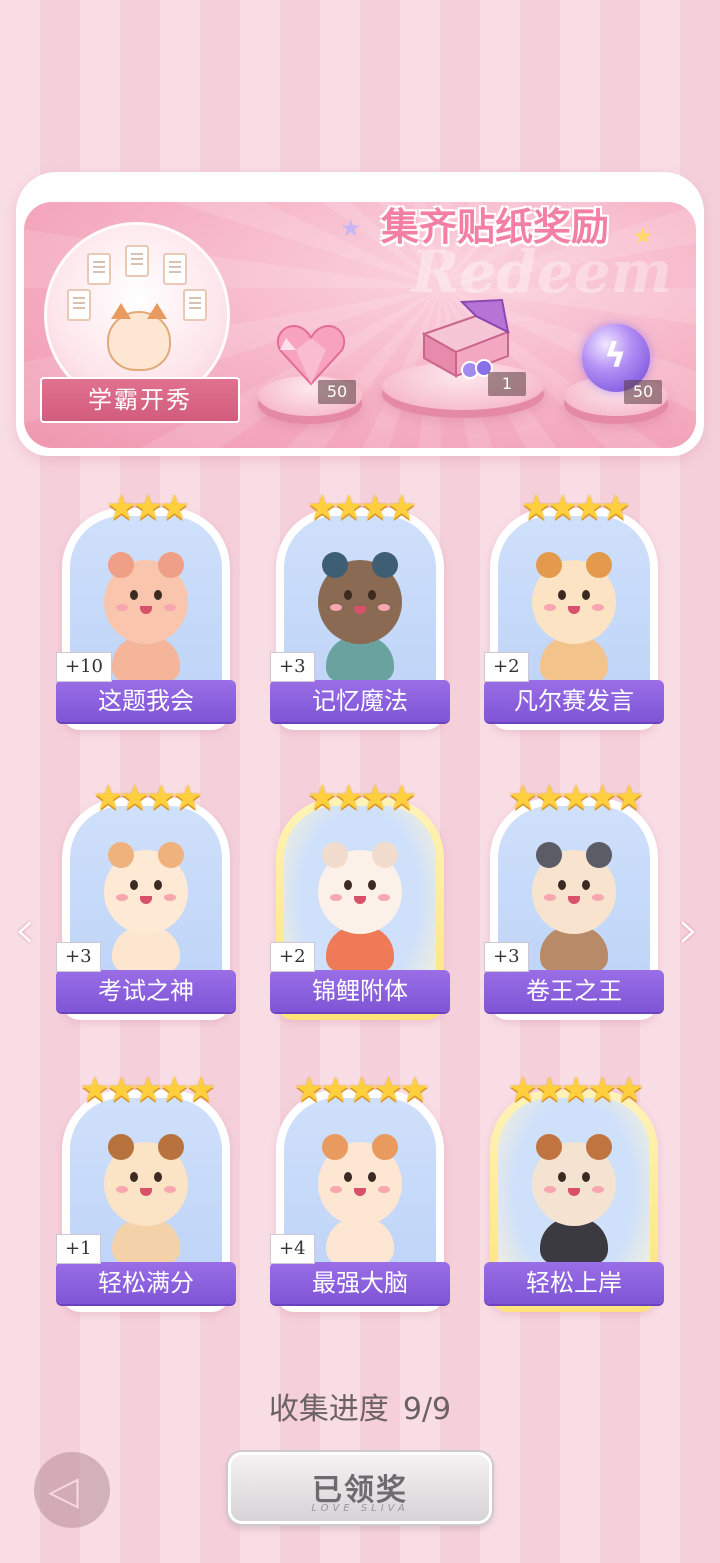 This screenshot has width=720, height=1563. What do you see at coordinates (139, 337) in the screenshot?
I see `cat-icon` at bounding box center [139, 337].